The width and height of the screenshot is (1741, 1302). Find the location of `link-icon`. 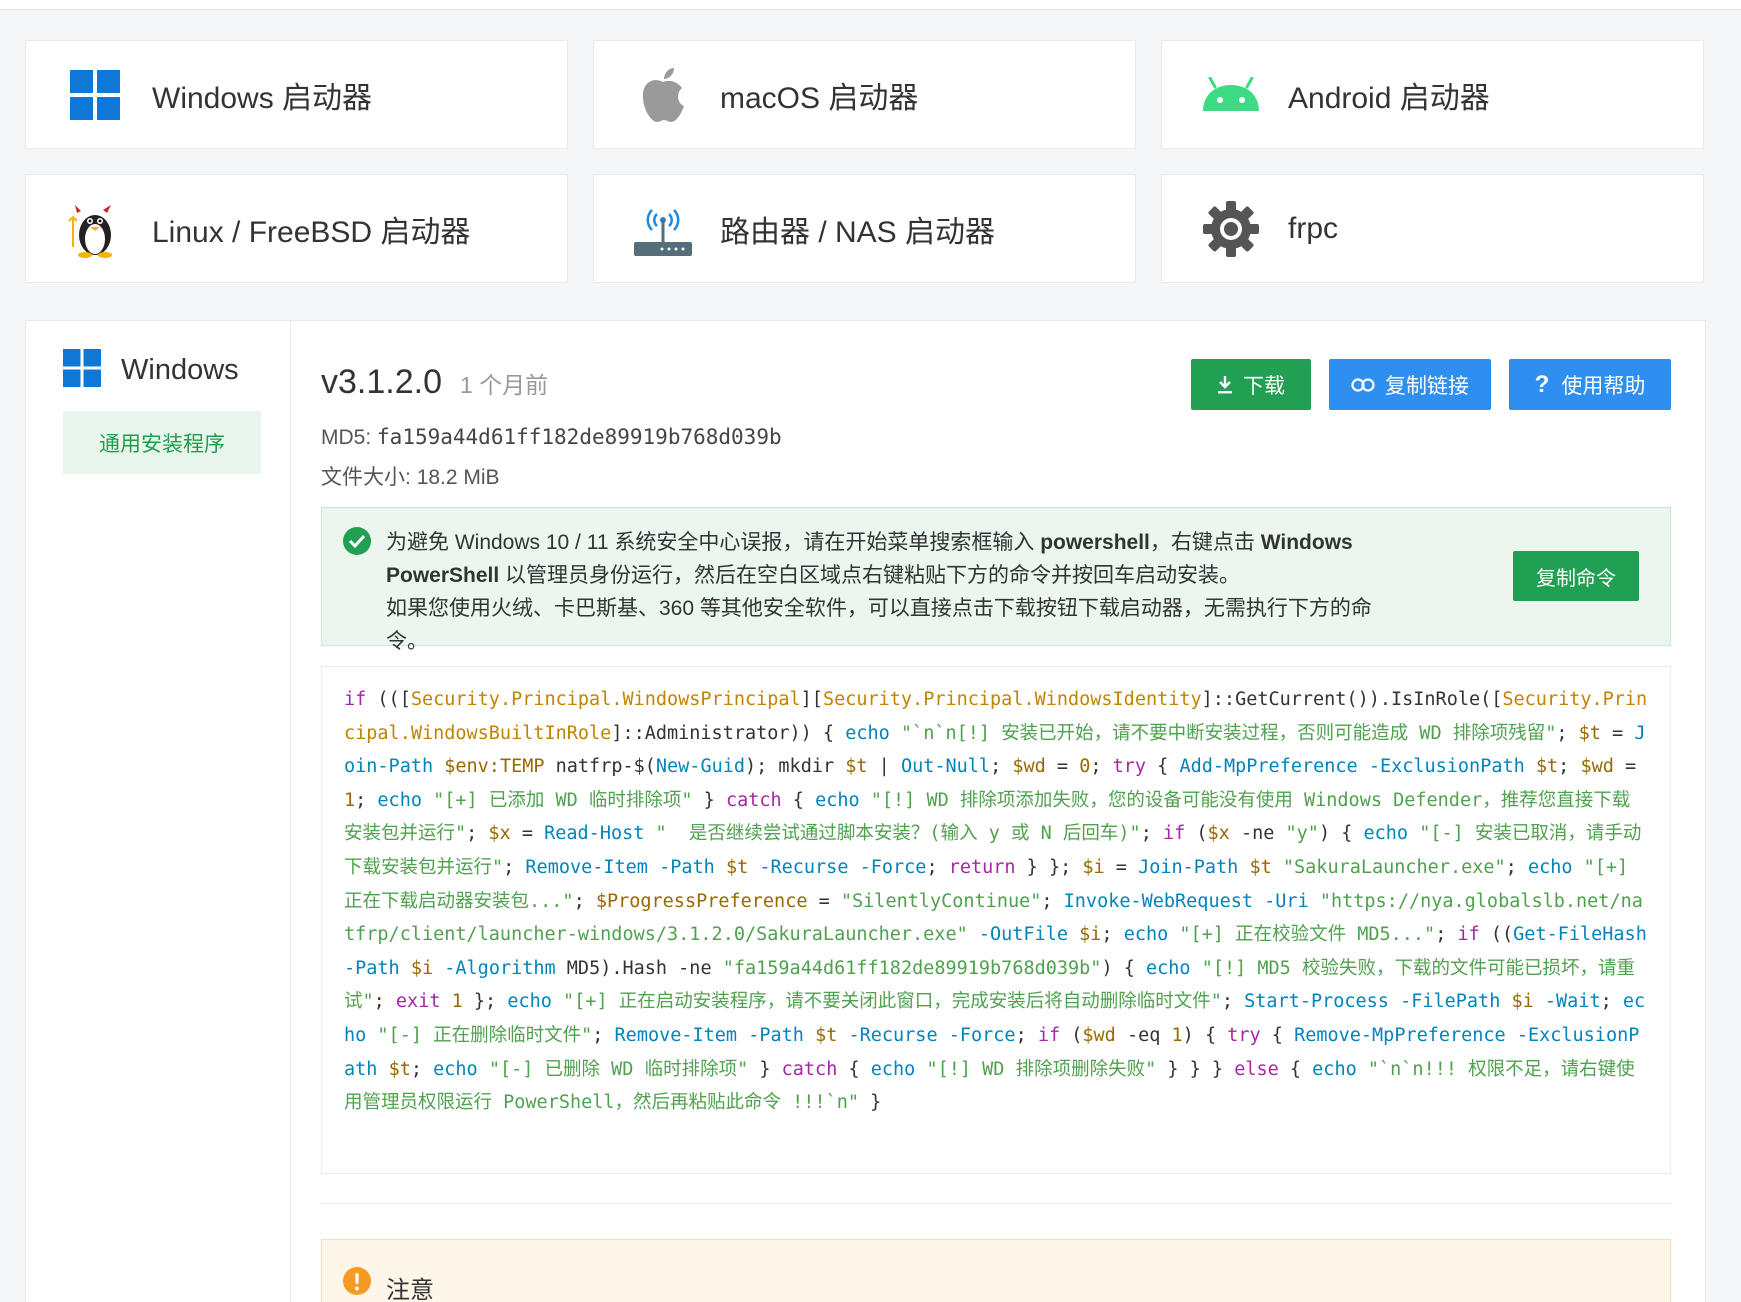

link-icon is located at coordinates (1363, 384).